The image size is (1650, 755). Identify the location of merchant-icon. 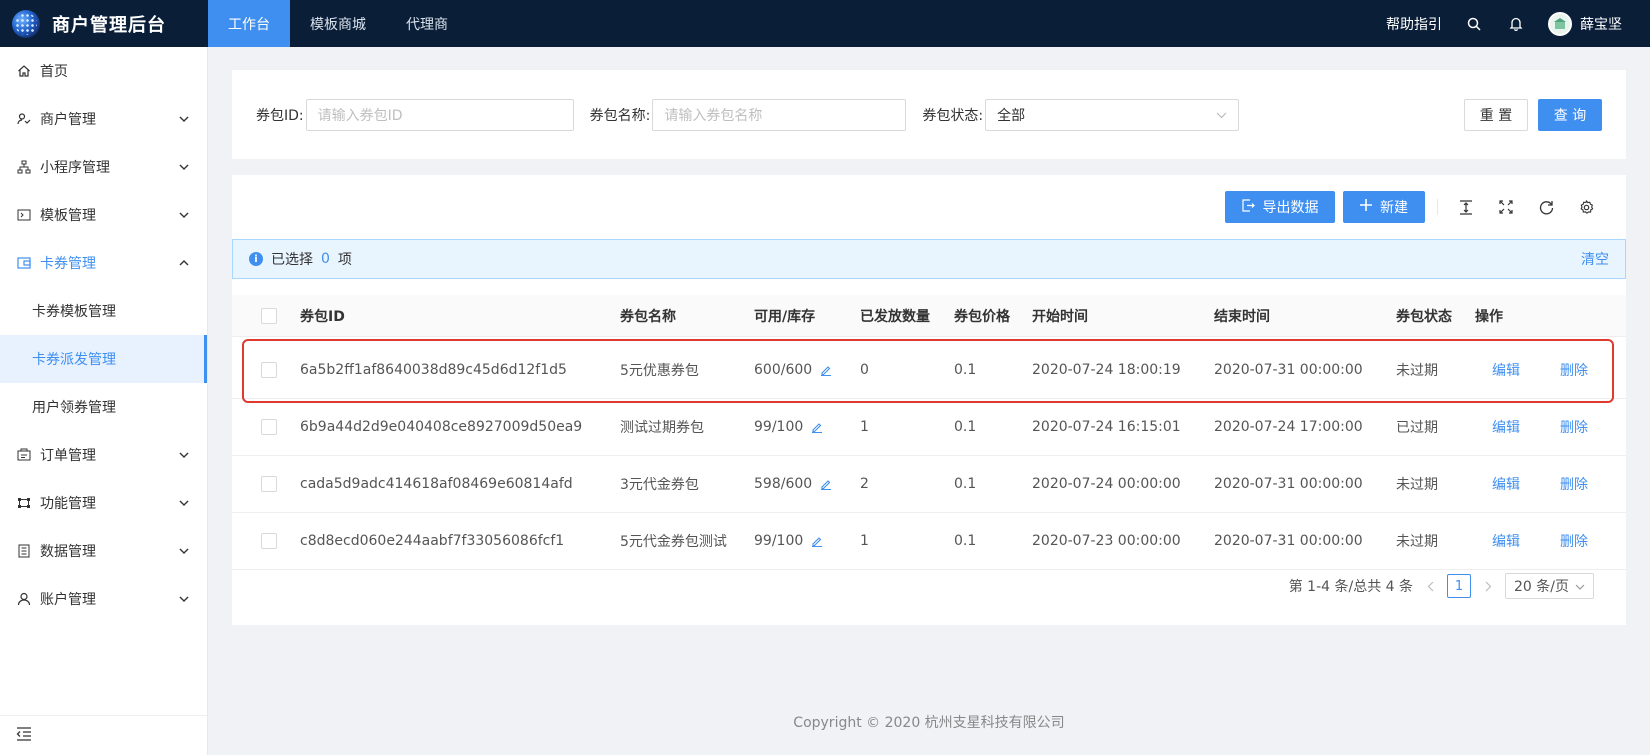
(24, 119).